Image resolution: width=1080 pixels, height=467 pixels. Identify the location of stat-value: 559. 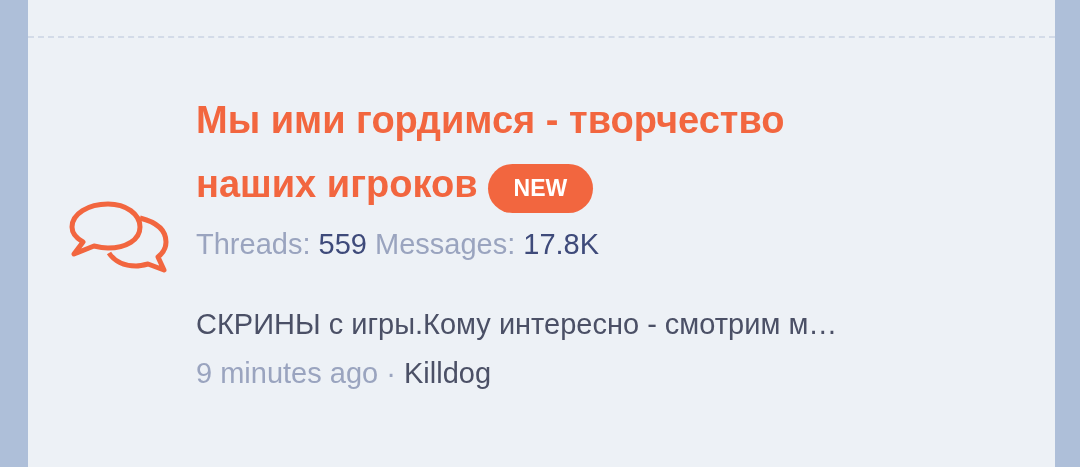
(342, 244).